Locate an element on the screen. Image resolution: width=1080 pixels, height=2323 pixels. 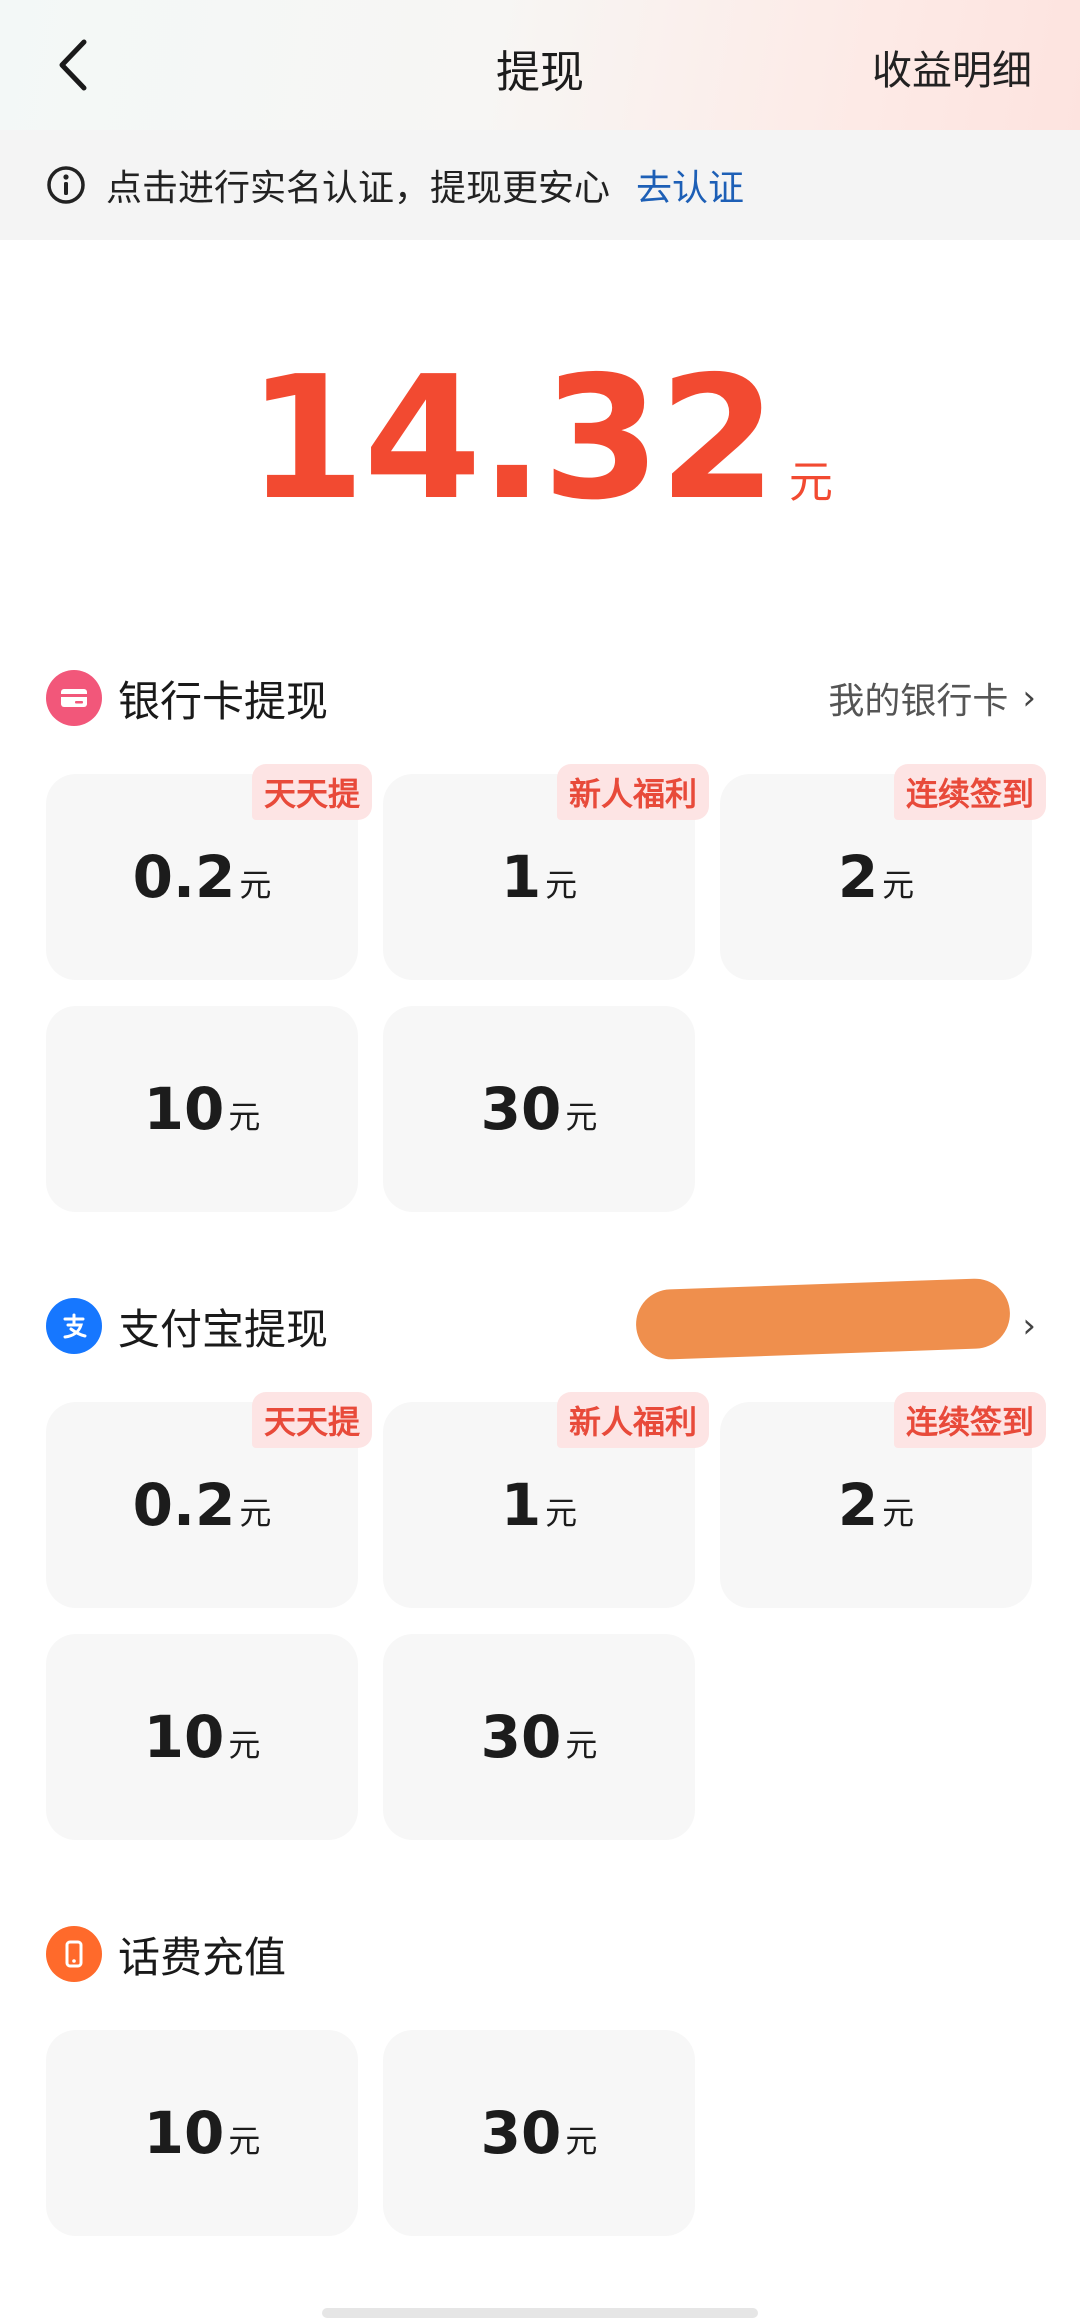
verify-link: 去认证 is located at coordinates (690, 185).